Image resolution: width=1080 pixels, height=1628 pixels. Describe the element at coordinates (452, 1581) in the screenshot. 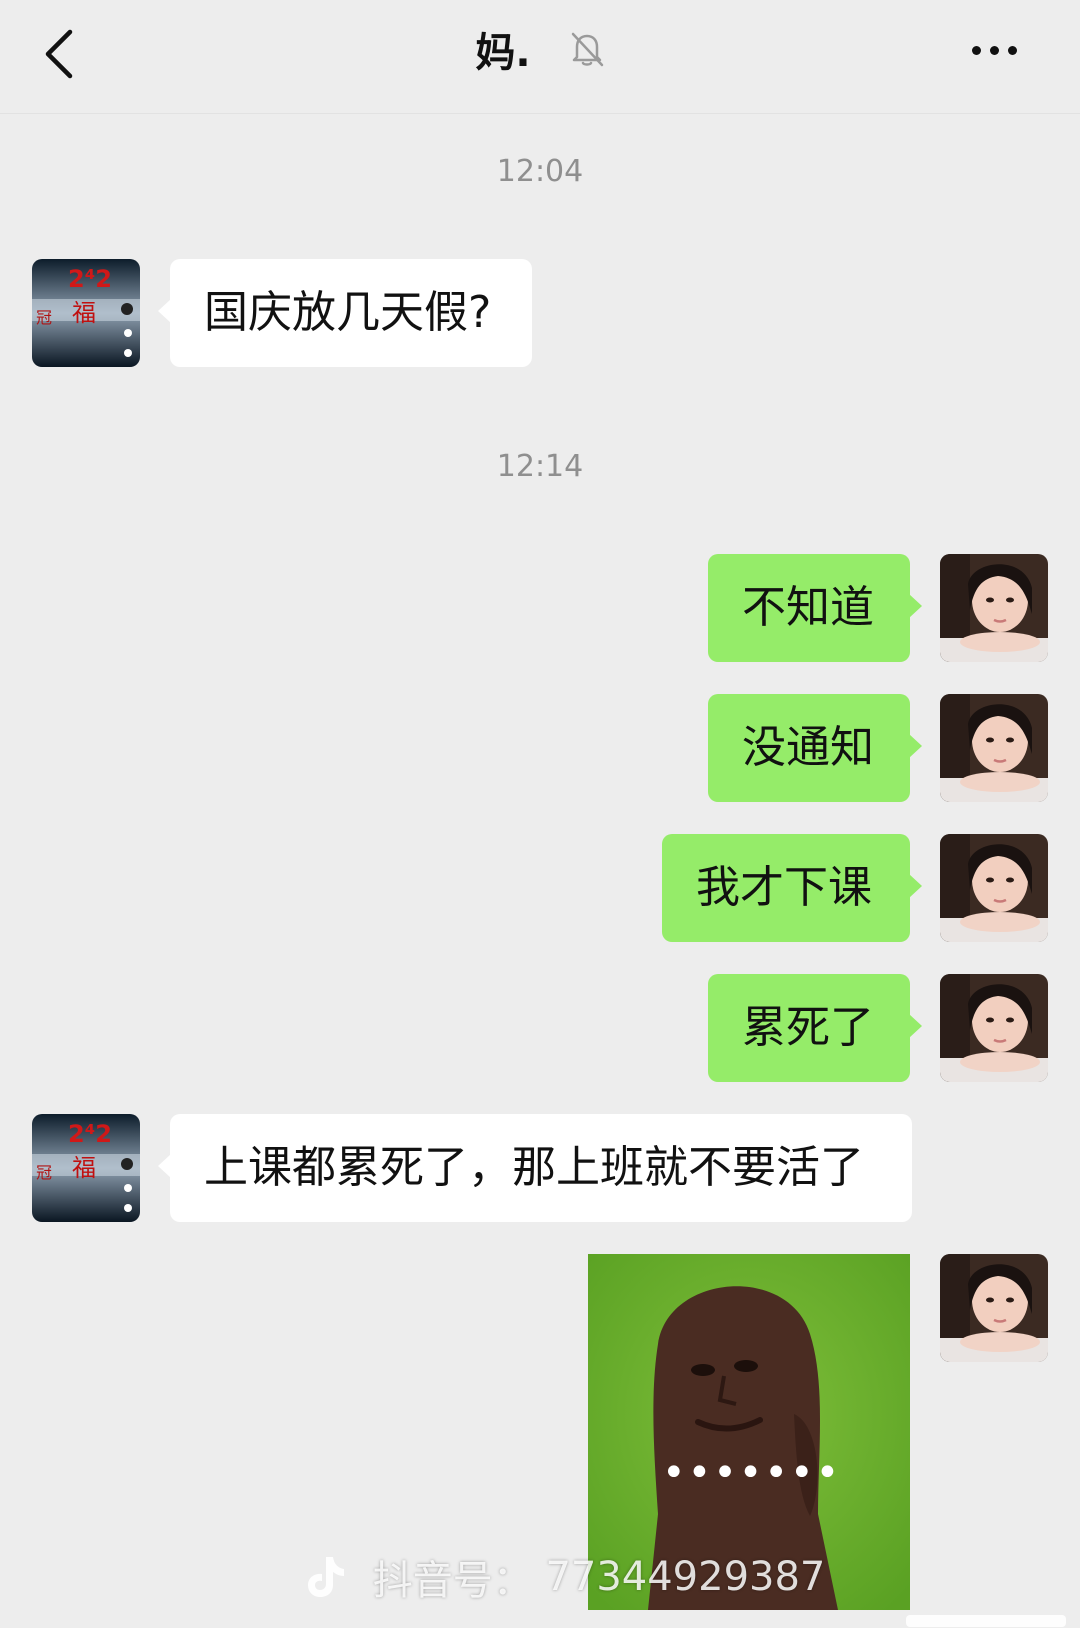

I see `watermark-label: 抖音号：` at that location.